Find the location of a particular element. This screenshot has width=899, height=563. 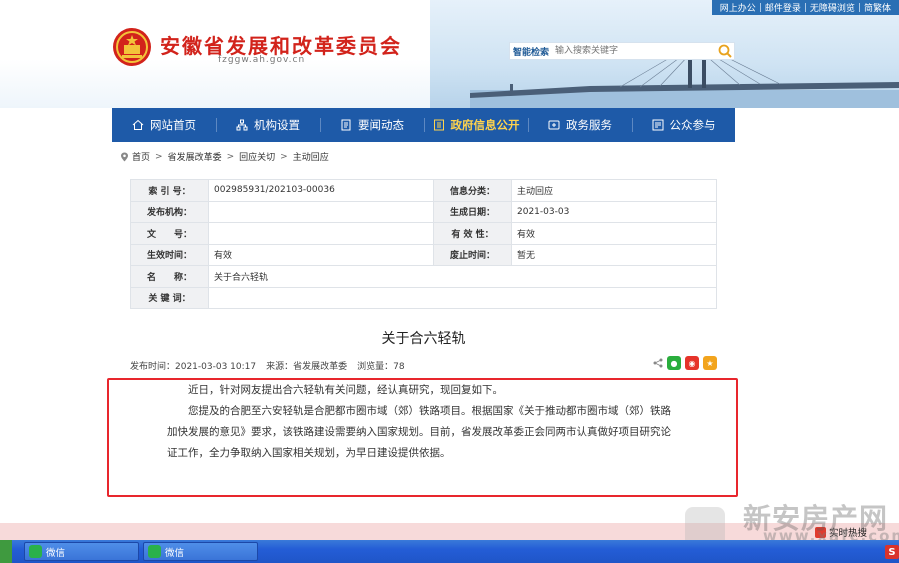

top-link-office: 网上办公 is located at coordinates (738, 7).